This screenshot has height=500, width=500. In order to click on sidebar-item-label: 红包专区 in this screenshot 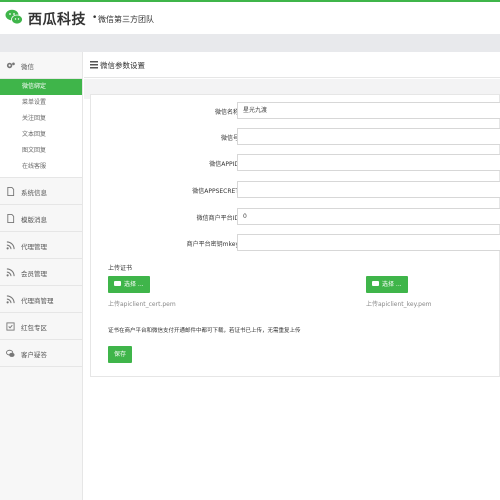, I will do `click(34, 328)`.